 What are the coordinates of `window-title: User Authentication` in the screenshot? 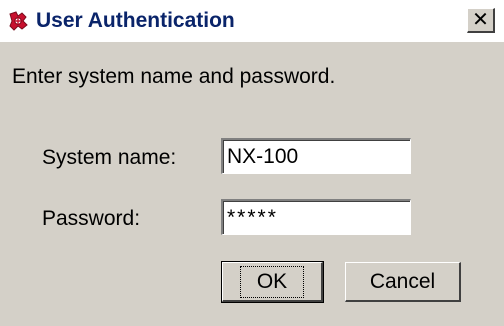 It's located at (135, 20).